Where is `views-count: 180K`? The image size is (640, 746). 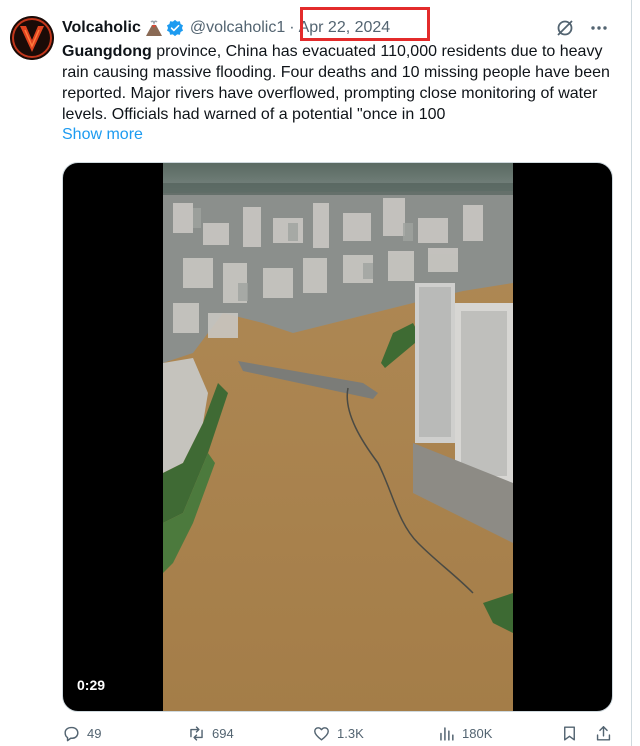 views-count: 180K is located at coordinates (477, 733).